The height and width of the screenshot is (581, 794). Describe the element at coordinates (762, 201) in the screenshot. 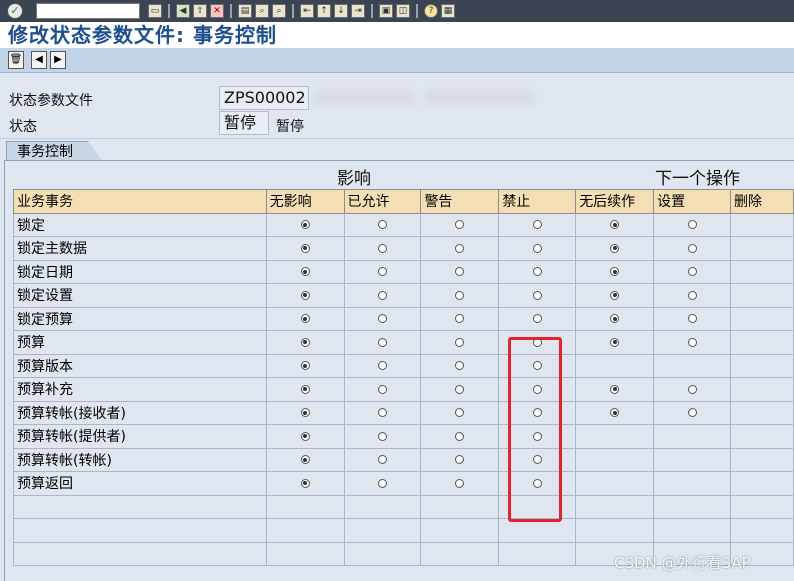

I see `column-header: 删除` at that location.